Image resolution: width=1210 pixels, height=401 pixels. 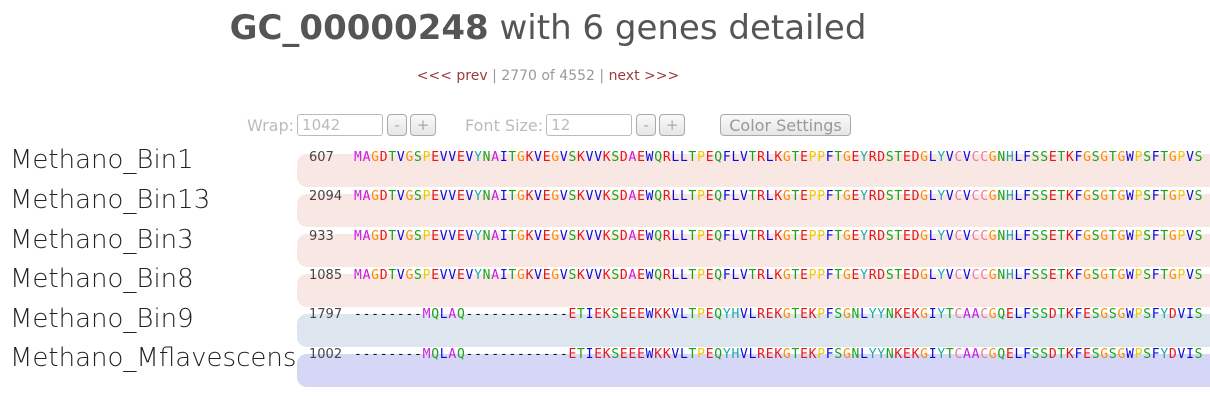 What do you see at coordinates (646, 125) in the screenshot?
I see `font-size-decrease-button: -` at bounding box center [646, 125].